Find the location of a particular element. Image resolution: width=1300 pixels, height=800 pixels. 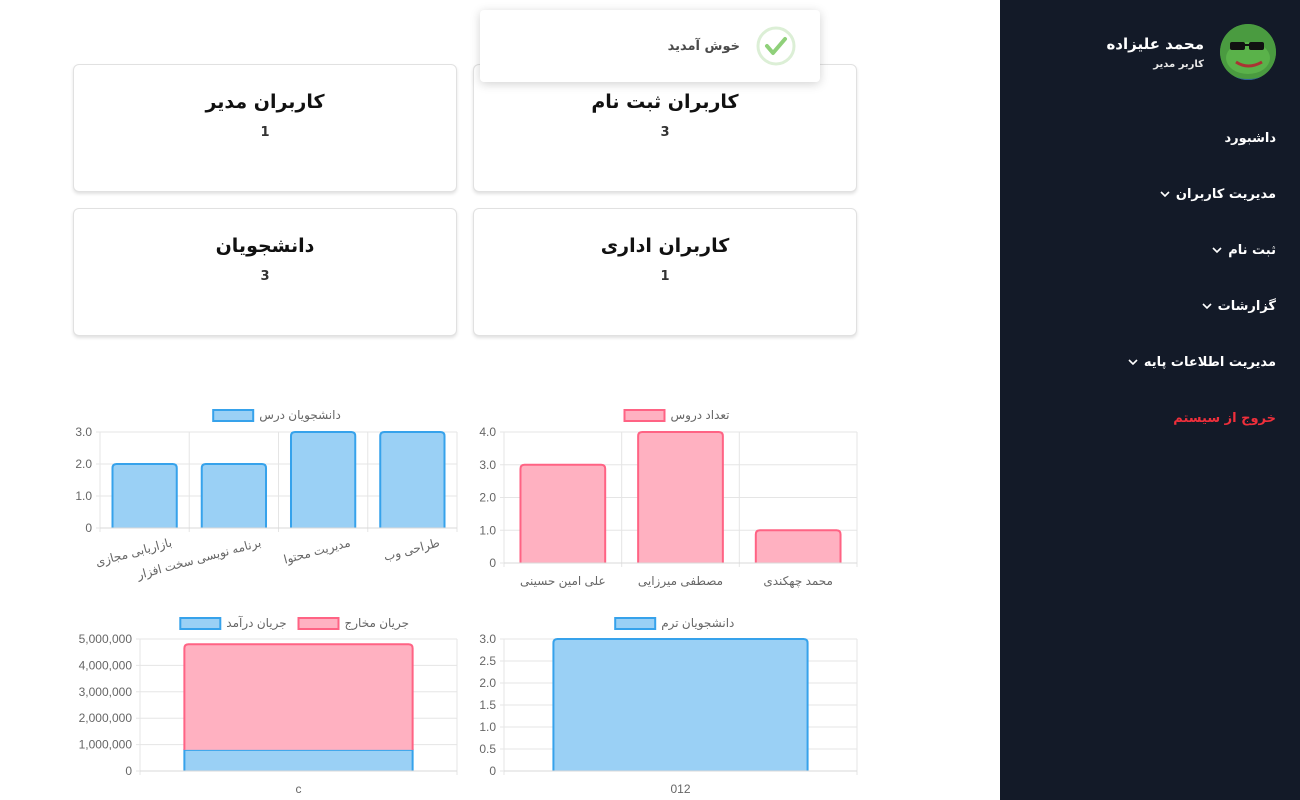

x-tick-label: مدیریت محتوا is located at coordinates (317, 551).